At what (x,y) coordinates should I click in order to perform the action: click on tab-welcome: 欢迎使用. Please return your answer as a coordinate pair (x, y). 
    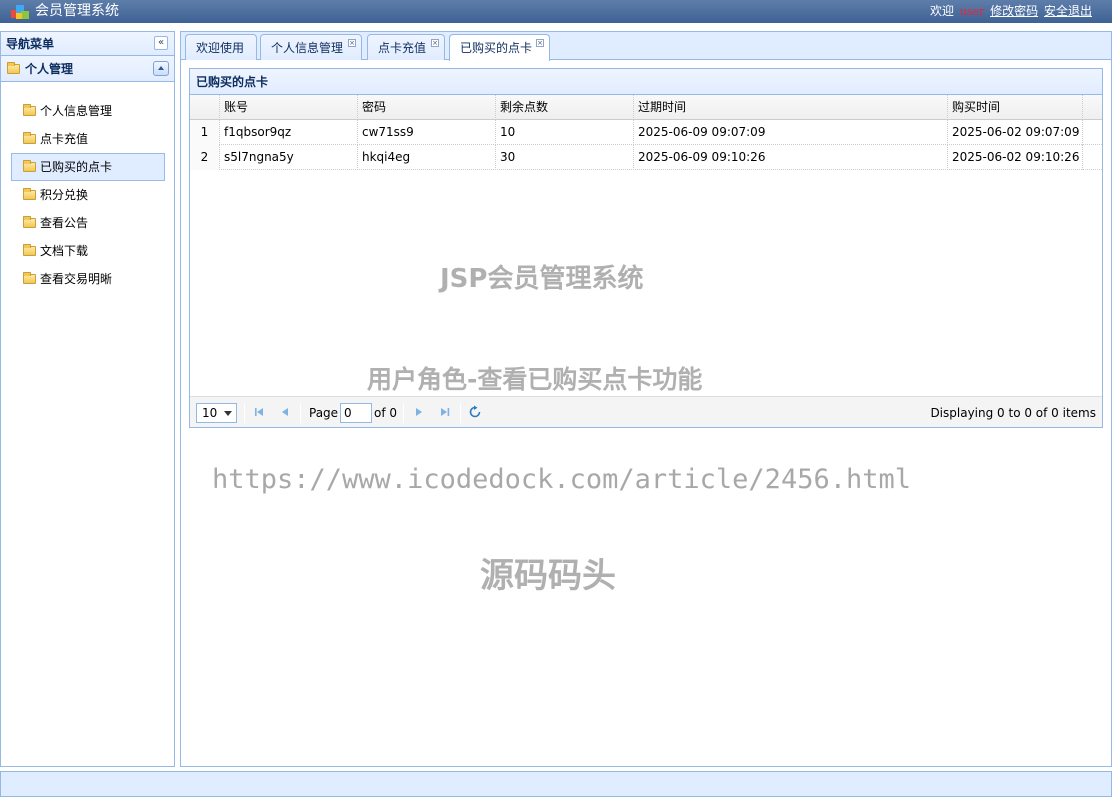
    Looking at the image, I should click on (221, 47).